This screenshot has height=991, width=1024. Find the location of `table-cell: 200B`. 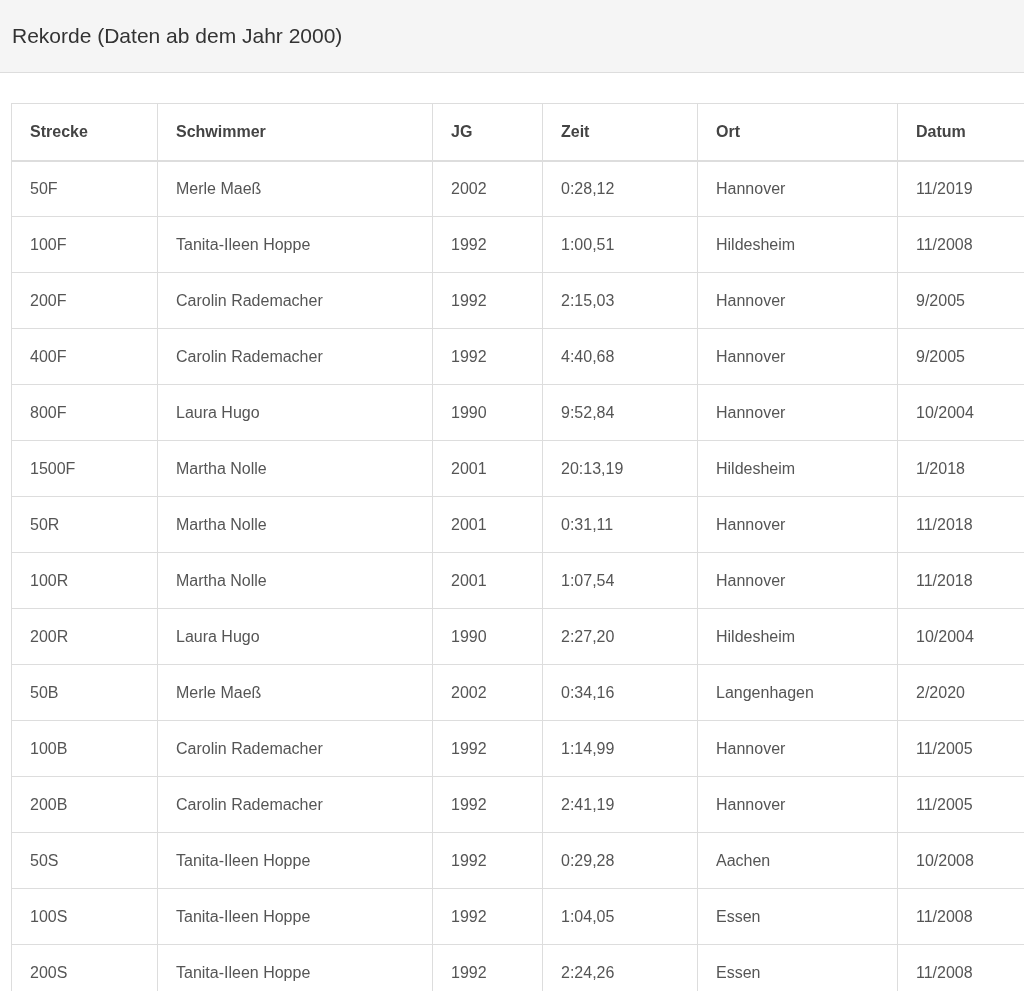

table-cell: 200B is located at coordinates (84, 804).